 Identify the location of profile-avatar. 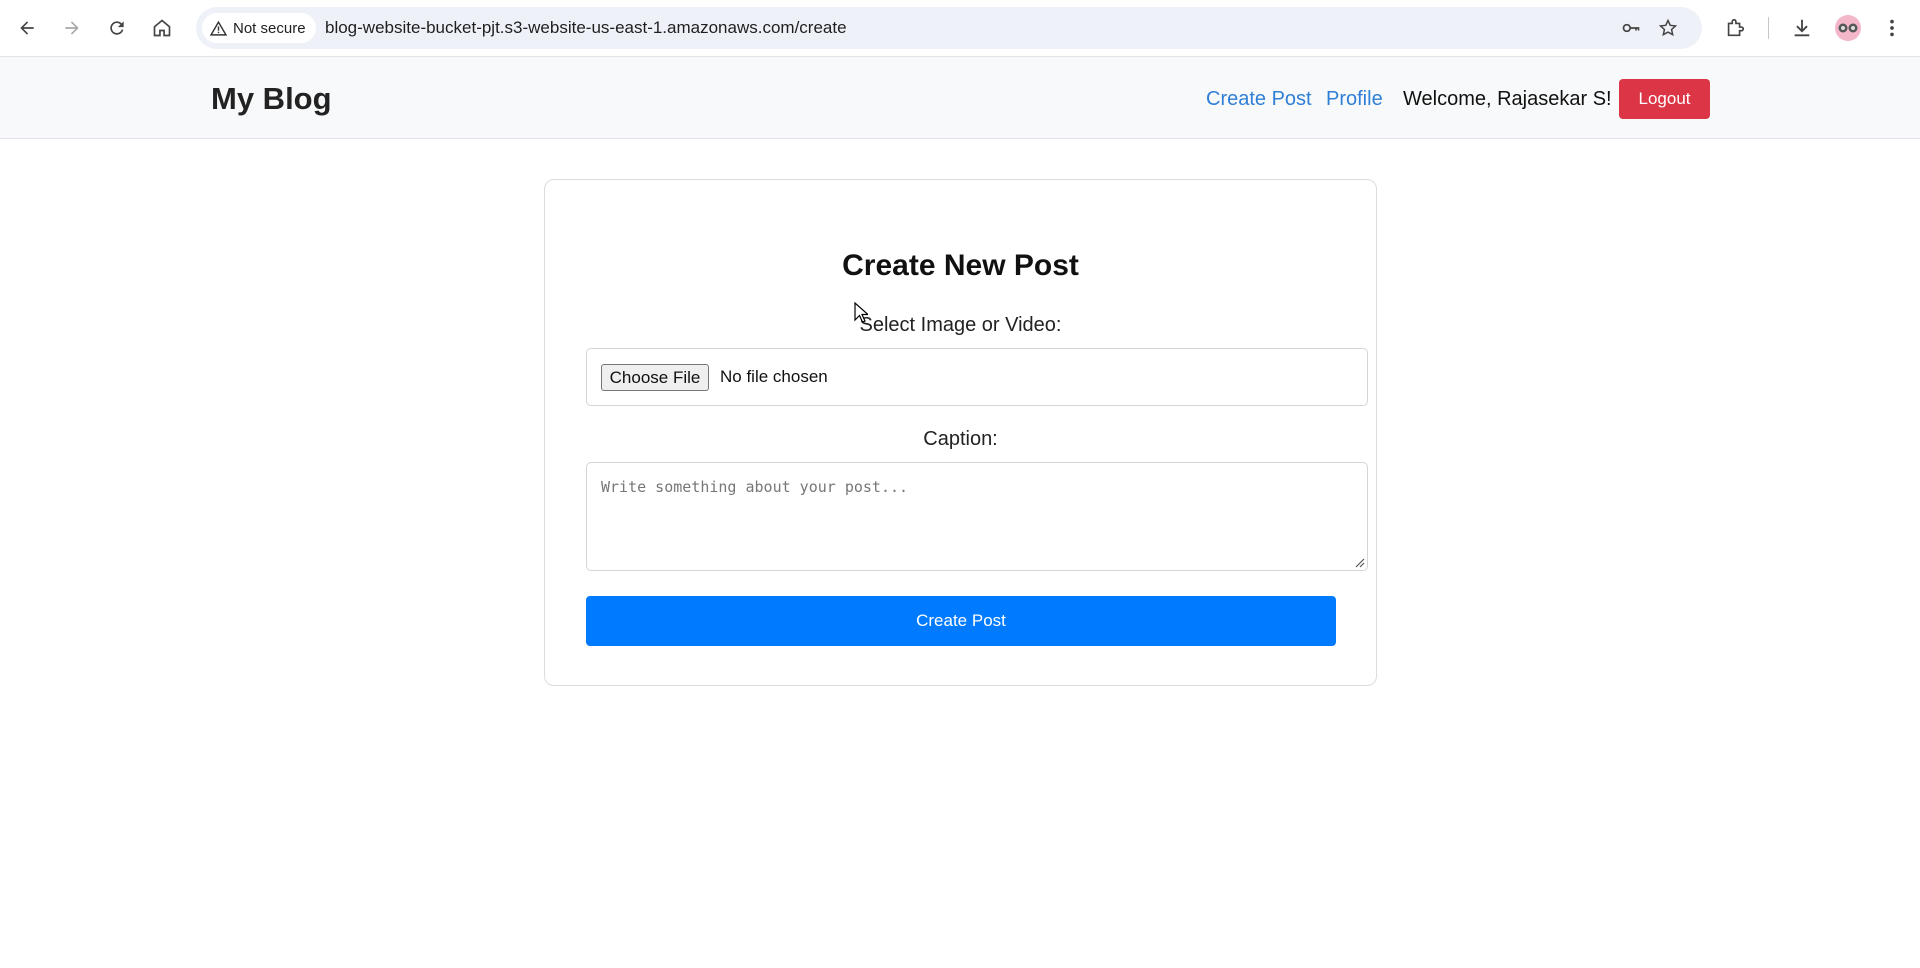
(1848, 28).